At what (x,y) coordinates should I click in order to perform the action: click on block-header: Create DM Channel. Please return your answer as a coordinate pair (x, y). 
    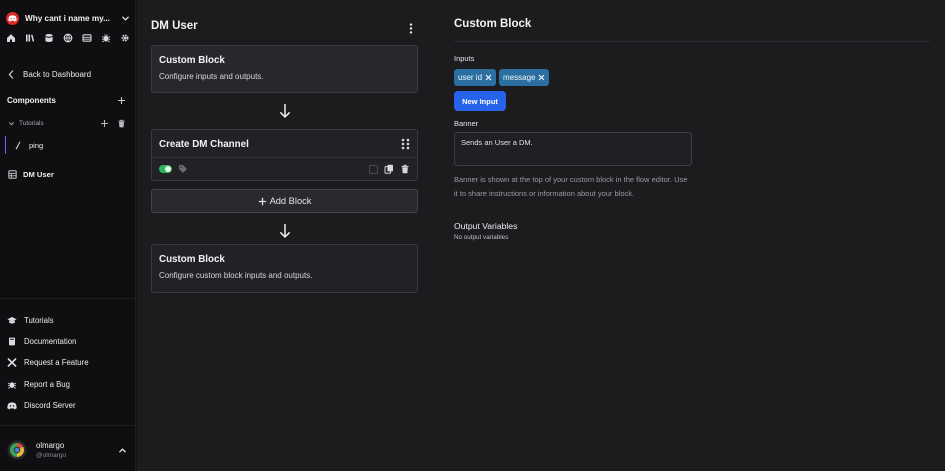
    Looking at the image, I should click on (284, 144).